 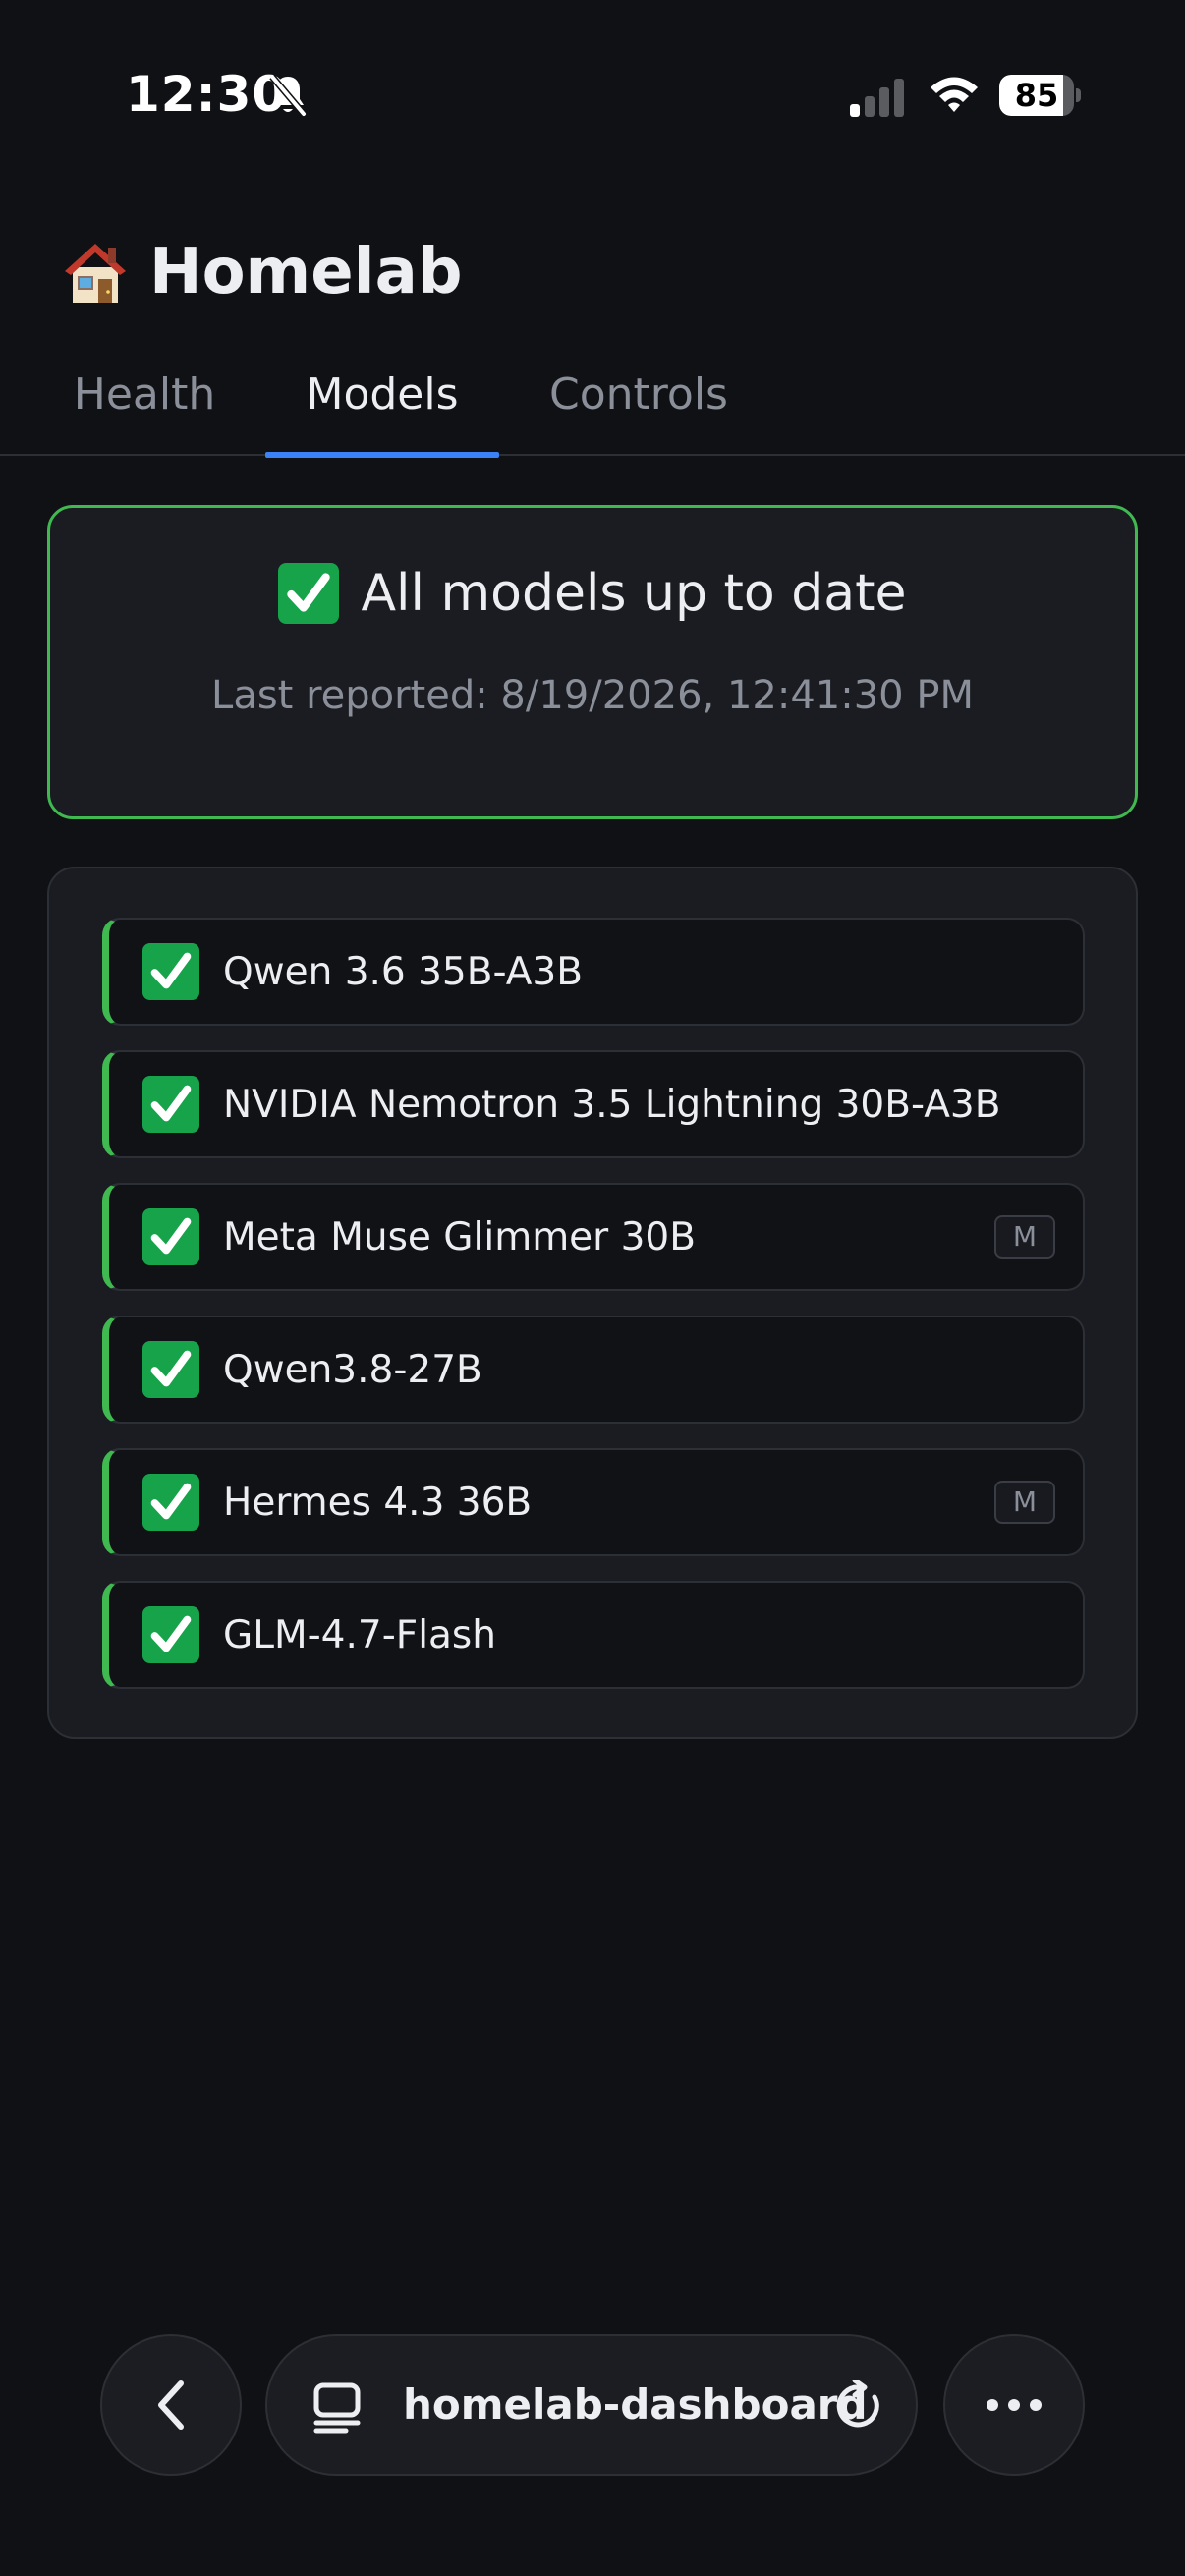 I want to click on tab-models: Models, so click(x=382, y=406).